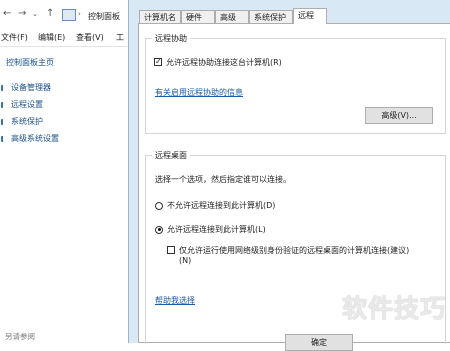 The height and width of the screenshot is (351, 450). I want to click on nla-only-checkbox: 仅允许运行使用网络级别身份验证的远程桌面的计算机连接(建议) (N), so click(288, 255).